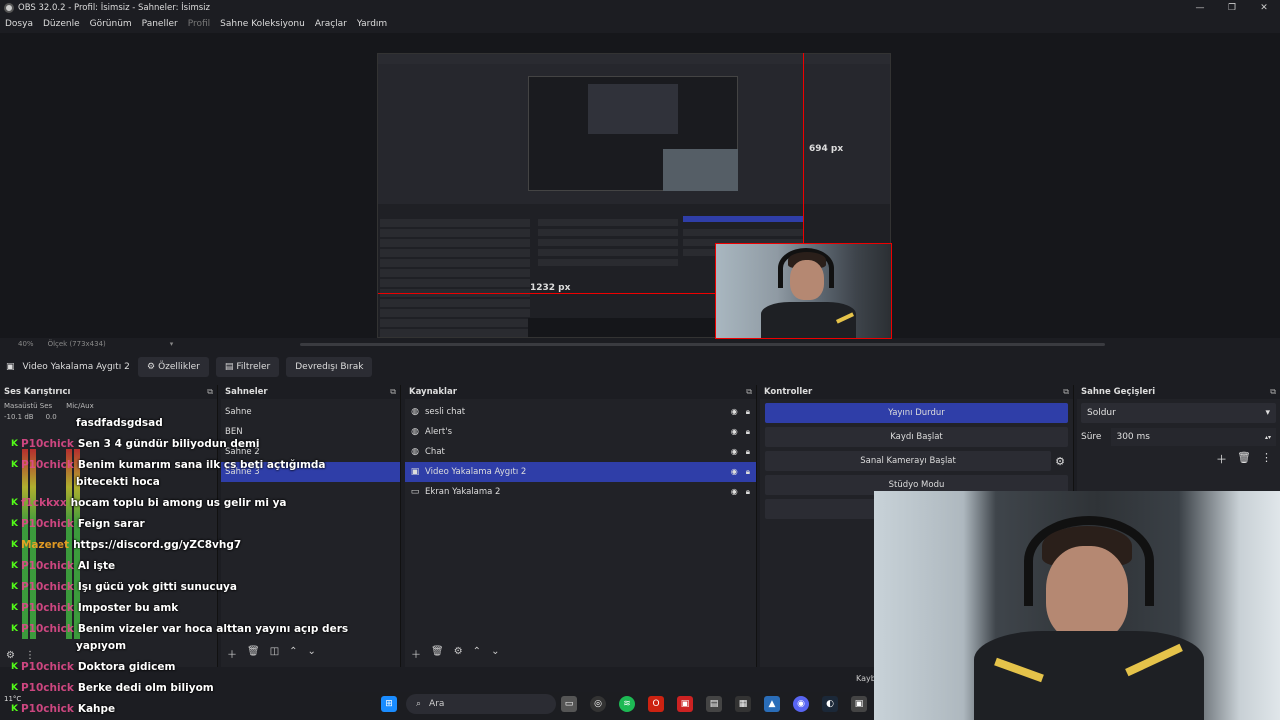  Describe the element at coordinates (772, 704) in the screenshot. I see `photos-icon: ▲` at that location.